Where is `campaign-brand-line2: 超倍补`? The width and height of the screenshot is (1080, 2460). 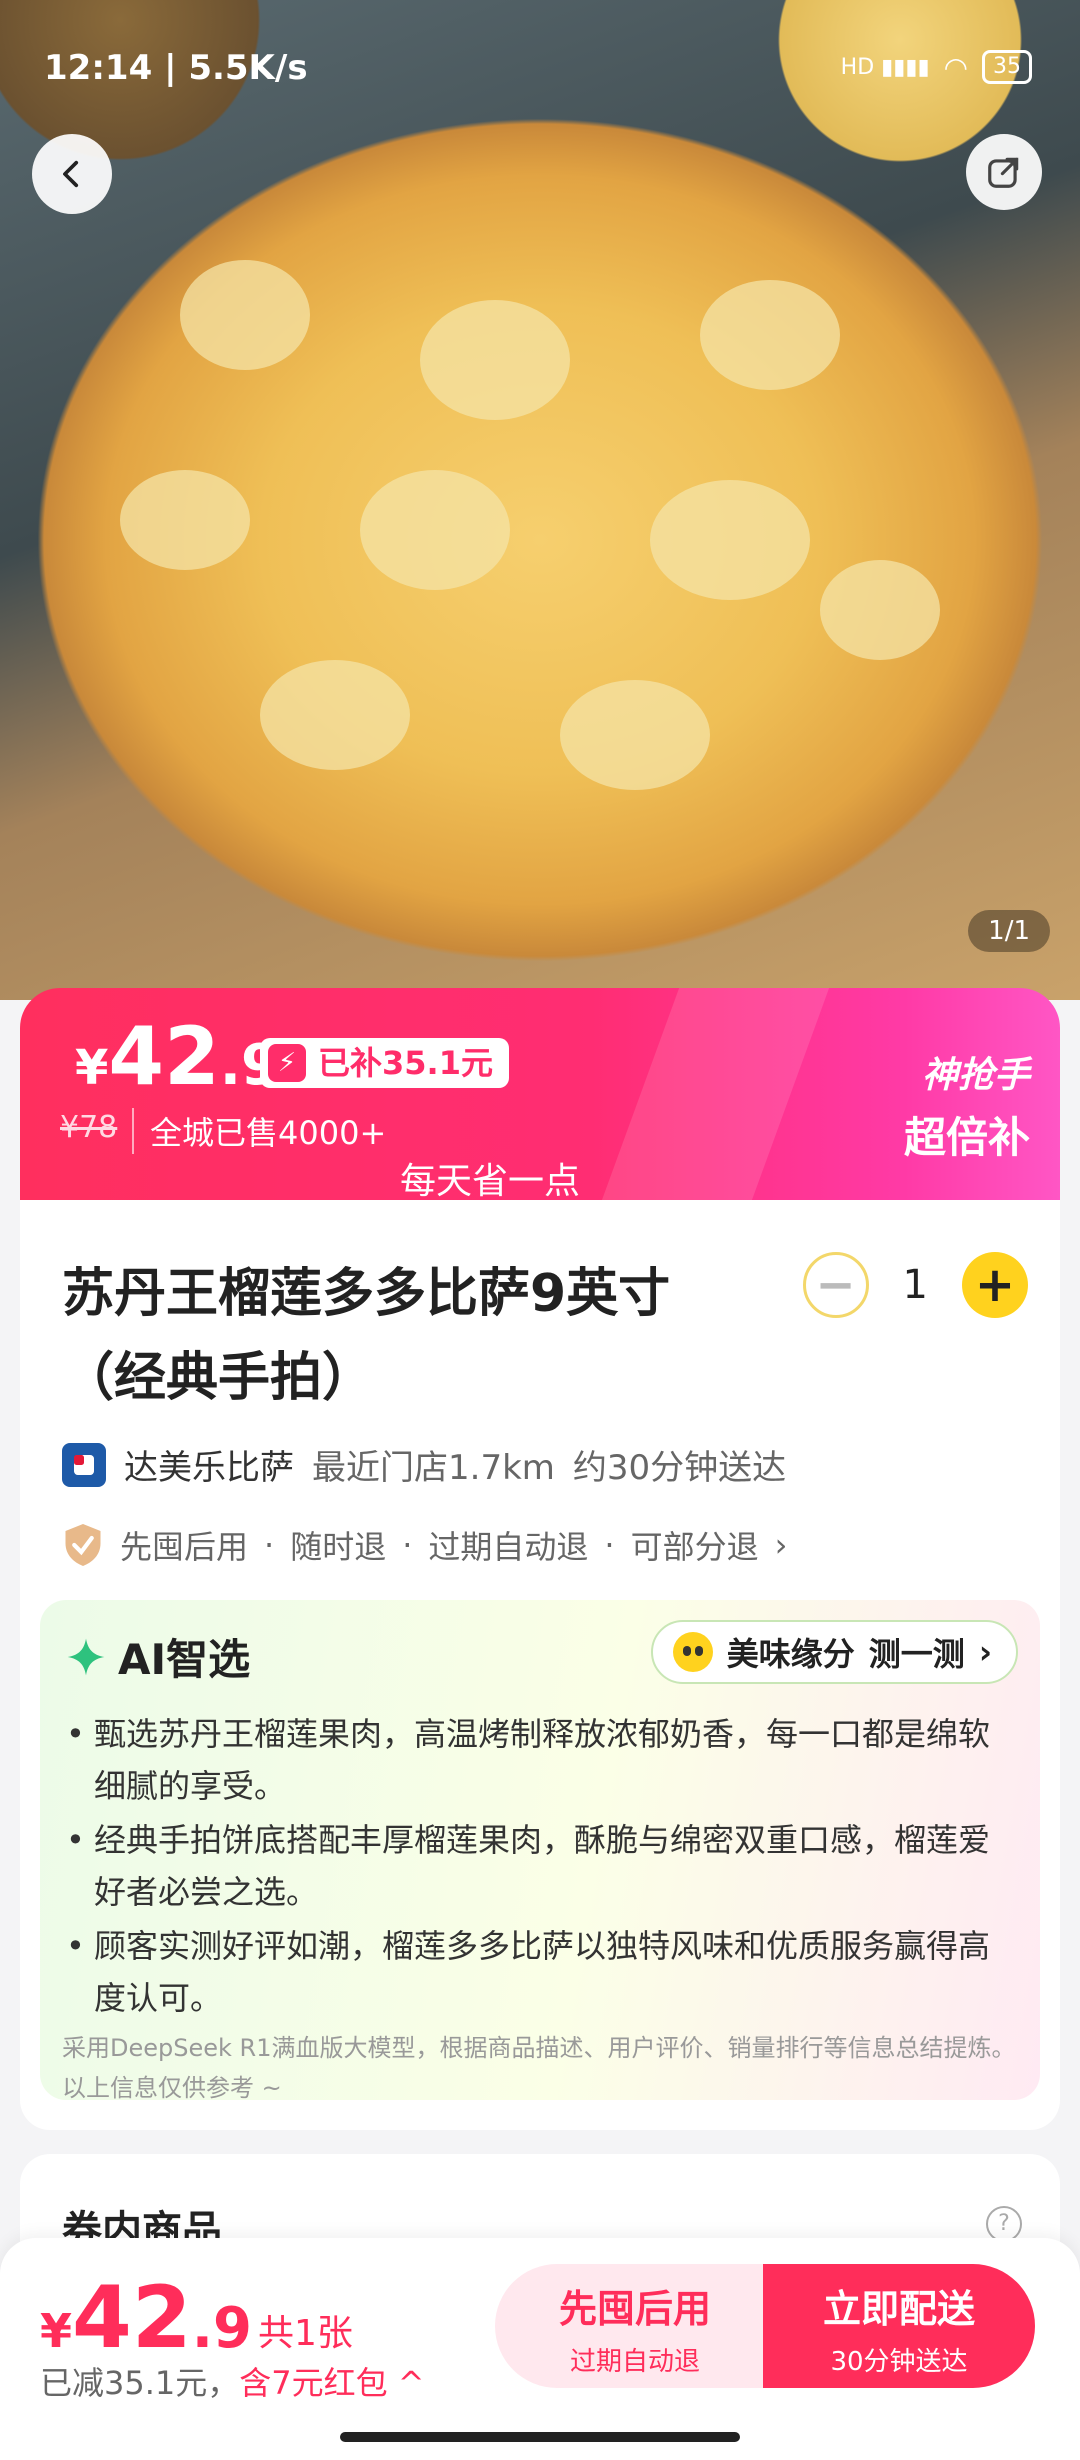 campaign-brand-line2: 超倍补 is located at coordinates (966, 1137).